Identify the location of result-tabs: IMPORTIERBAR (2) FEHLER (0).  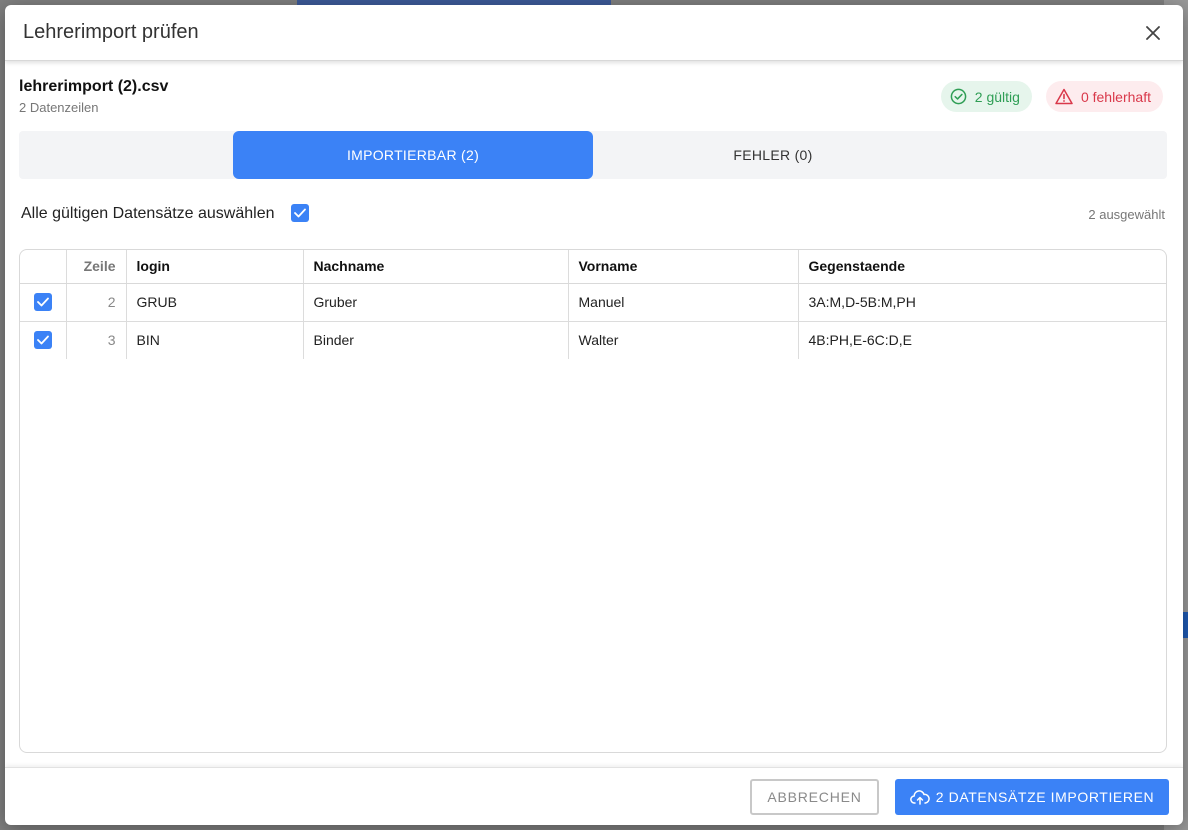
(593, 155).